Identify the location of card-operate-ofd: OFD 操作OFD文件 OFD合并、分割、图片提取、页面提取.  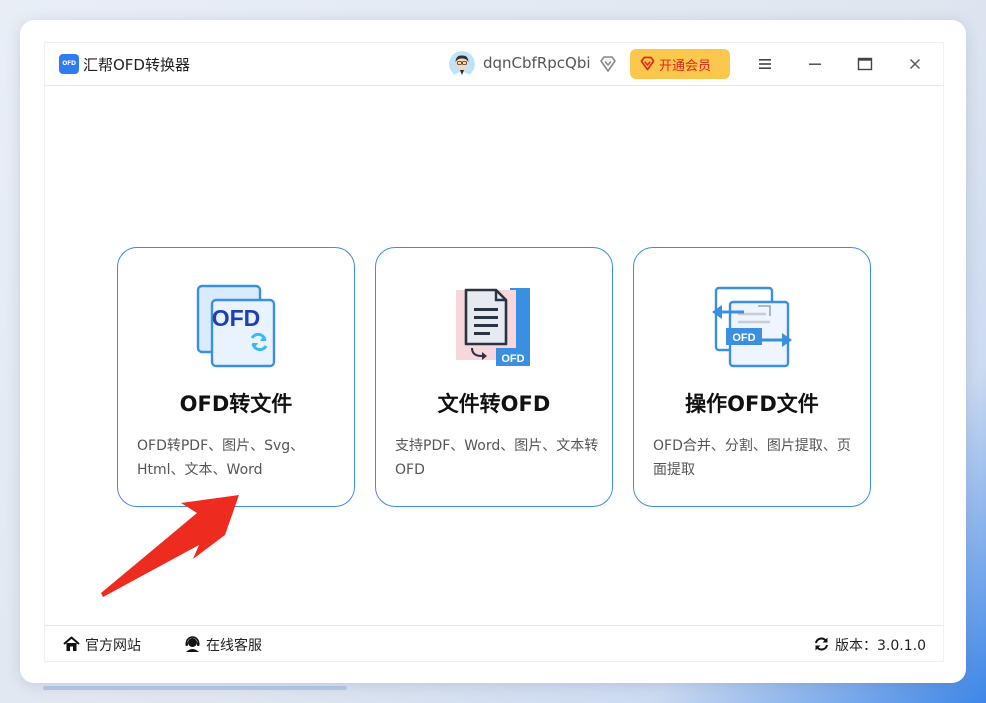
(752, 377).